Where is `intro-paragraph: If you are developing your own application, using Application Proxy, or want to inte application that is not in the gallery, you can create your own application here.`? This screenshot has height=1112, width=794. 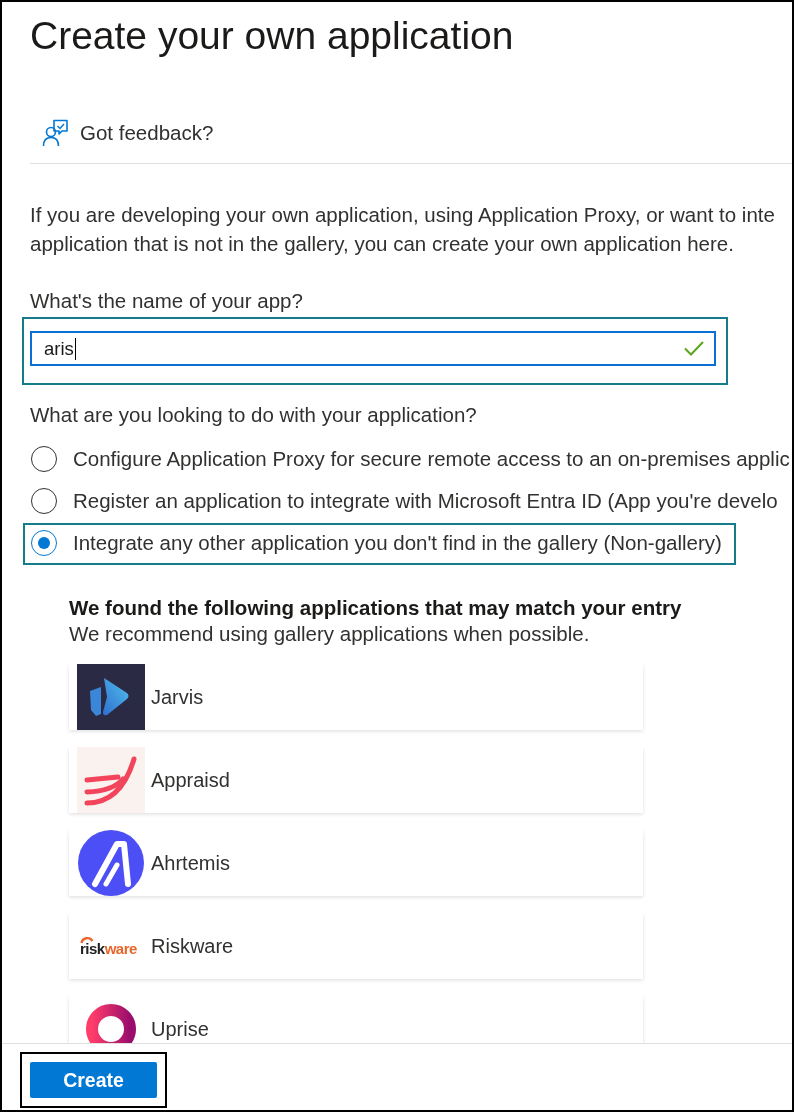
intro-paragraph: If you are developing your own application, using Application Proxy, or want to inte application that is not in the gallery, you can create your own application here. is located at coordinates (402, 229).